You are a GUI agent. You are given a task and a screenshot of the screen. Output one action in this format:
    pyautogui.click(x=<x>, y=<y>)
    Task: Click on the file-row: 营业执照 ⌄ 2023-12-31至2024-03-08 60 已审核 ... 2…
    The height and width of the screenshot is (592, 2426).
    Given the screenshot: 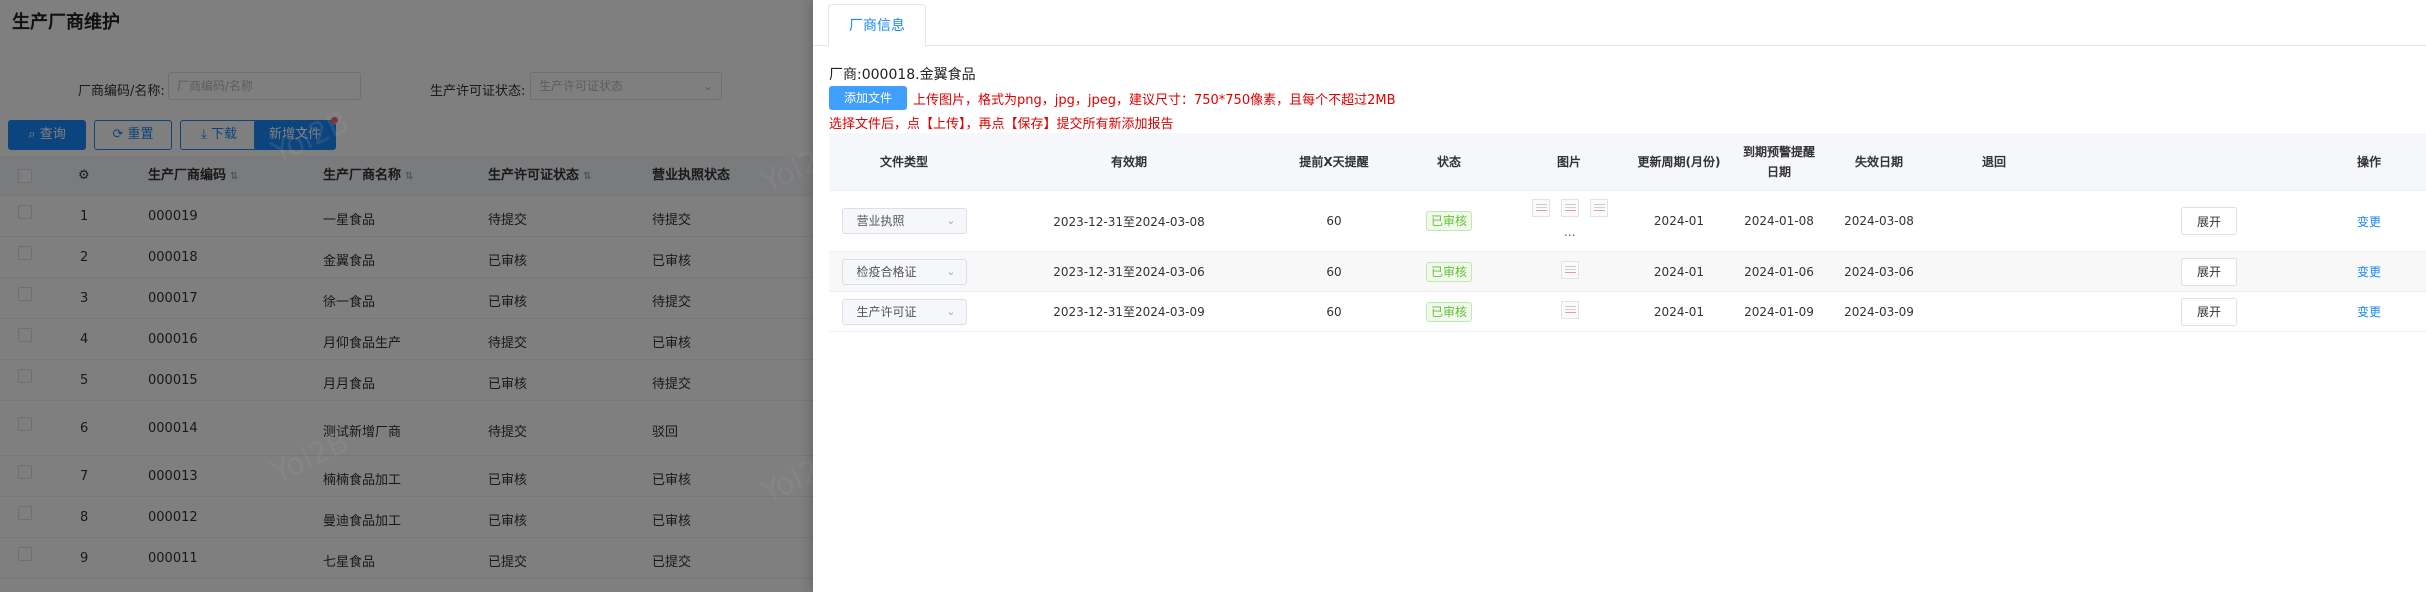 What is the action you would take?
    pyautogui.click(x=1627, y=221)
    